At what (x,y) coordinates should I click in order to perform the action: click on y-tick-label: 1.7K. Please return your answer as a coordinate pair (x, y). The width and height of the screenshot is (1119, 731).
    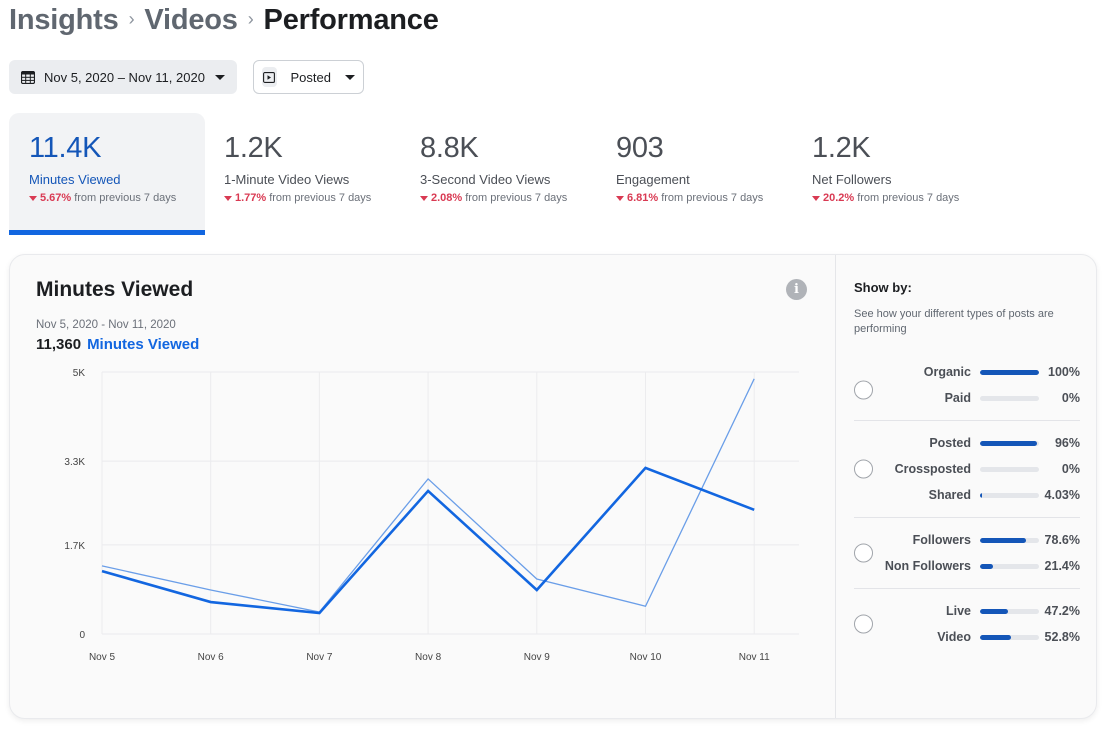
    Looking at the image, I should click on (74, 546).